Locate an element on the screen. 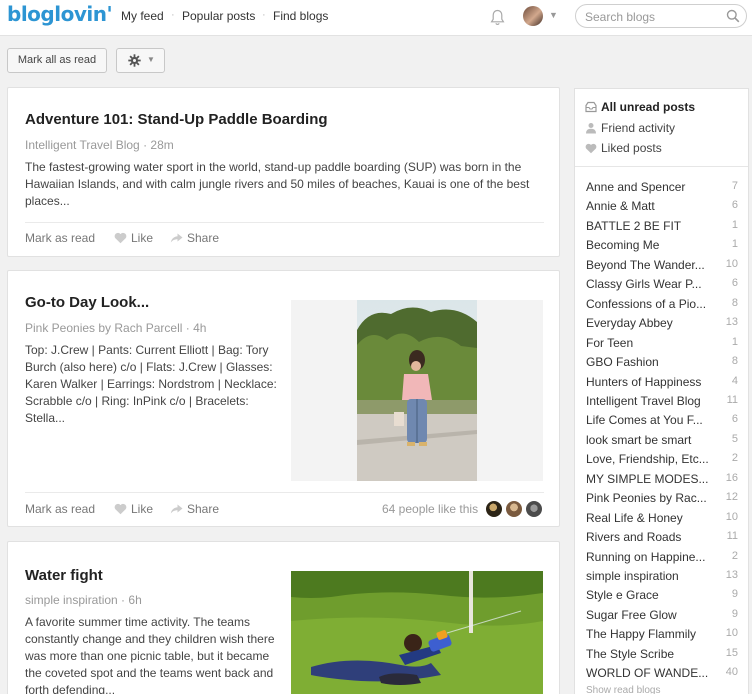 This screenshot has height=694, width=752. sidebar-blog-item: Everyday Abbey 13 is located at coordinates (662, 324).